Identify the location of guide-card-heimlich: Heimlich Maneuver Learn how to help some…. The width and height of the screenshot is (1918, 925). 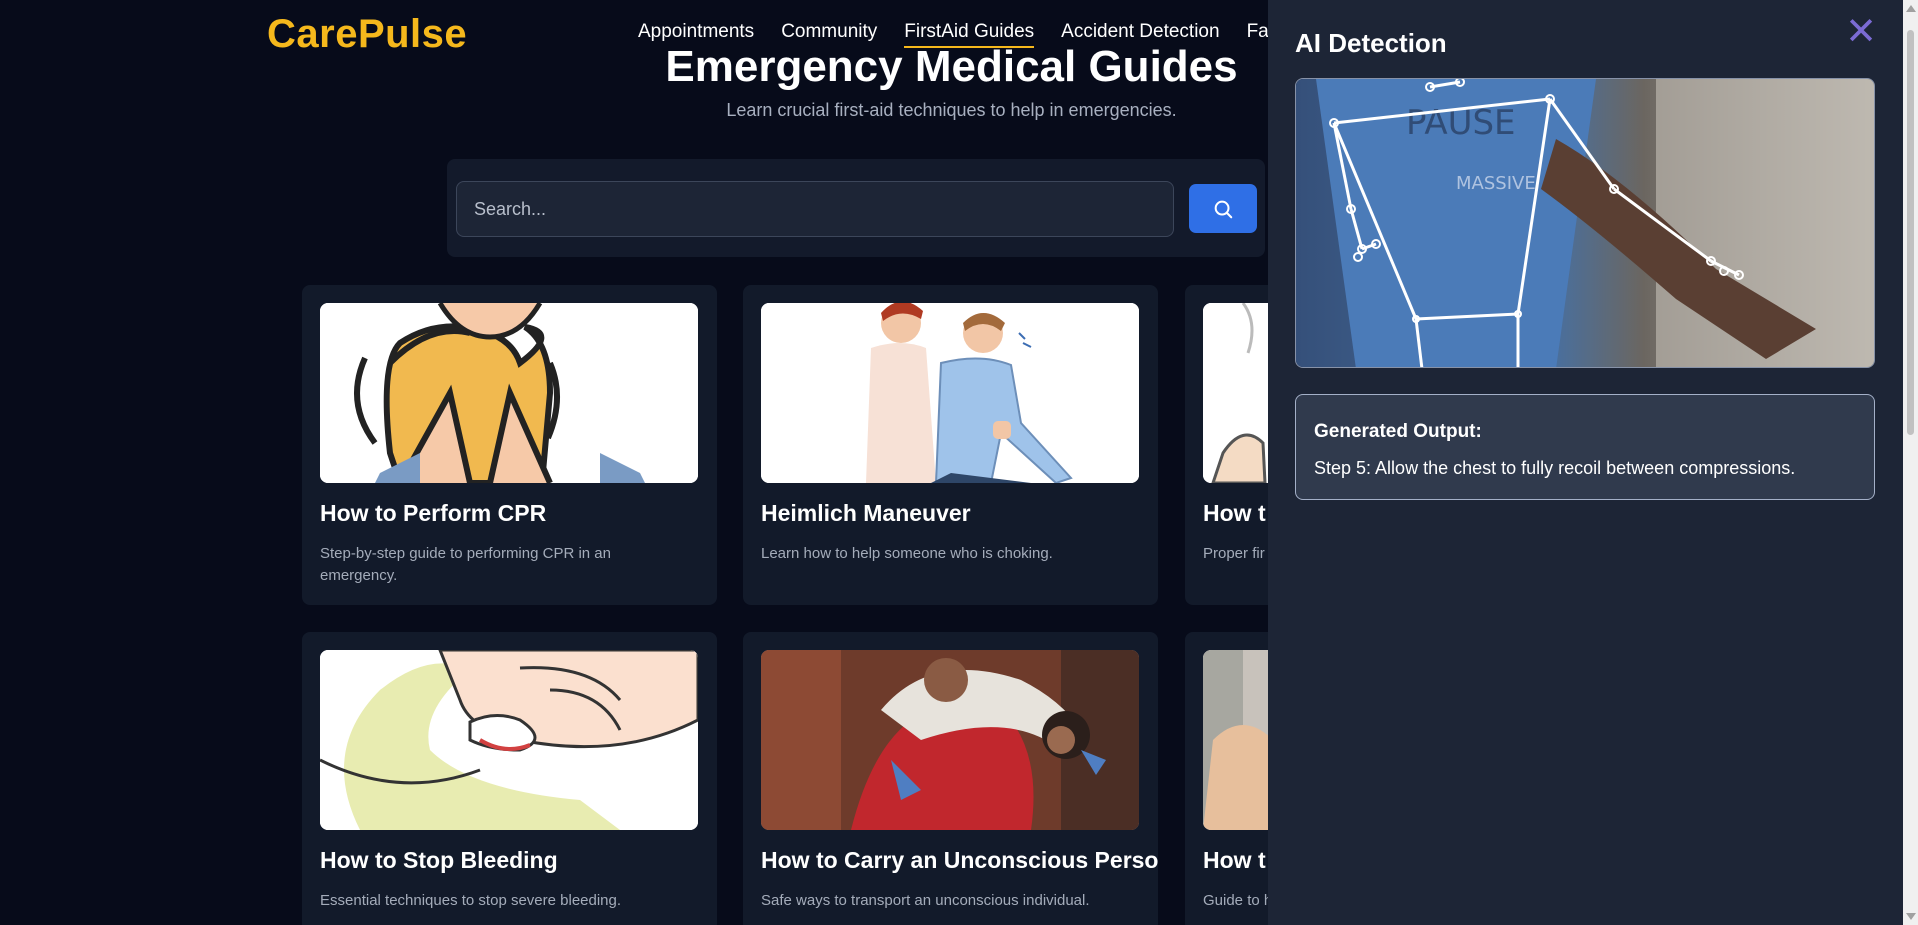
(950, 445).